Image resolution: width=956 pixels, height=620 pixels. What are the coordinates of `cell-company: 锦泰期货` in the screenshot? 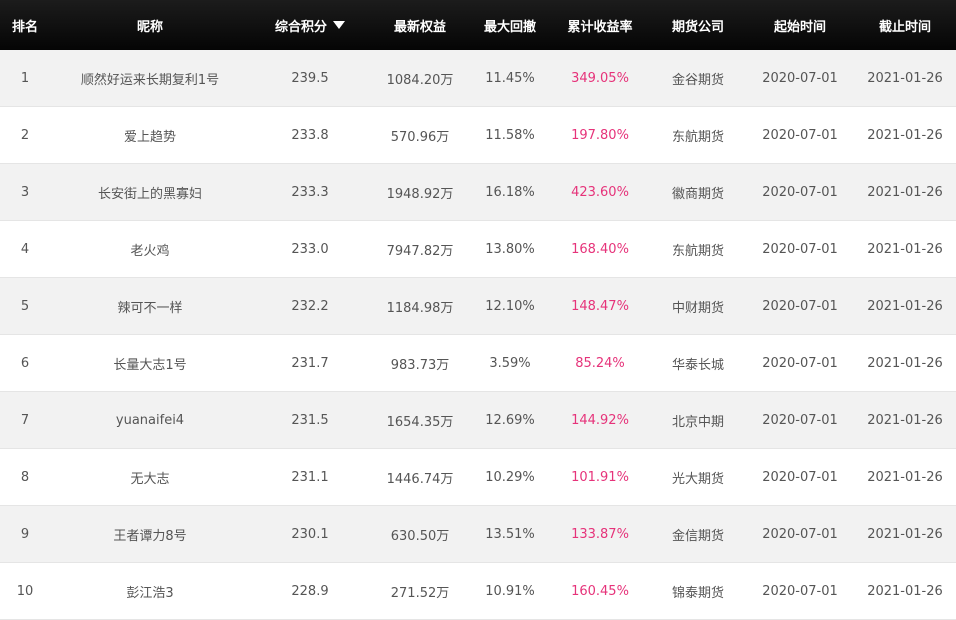 It's located at (697, 593).